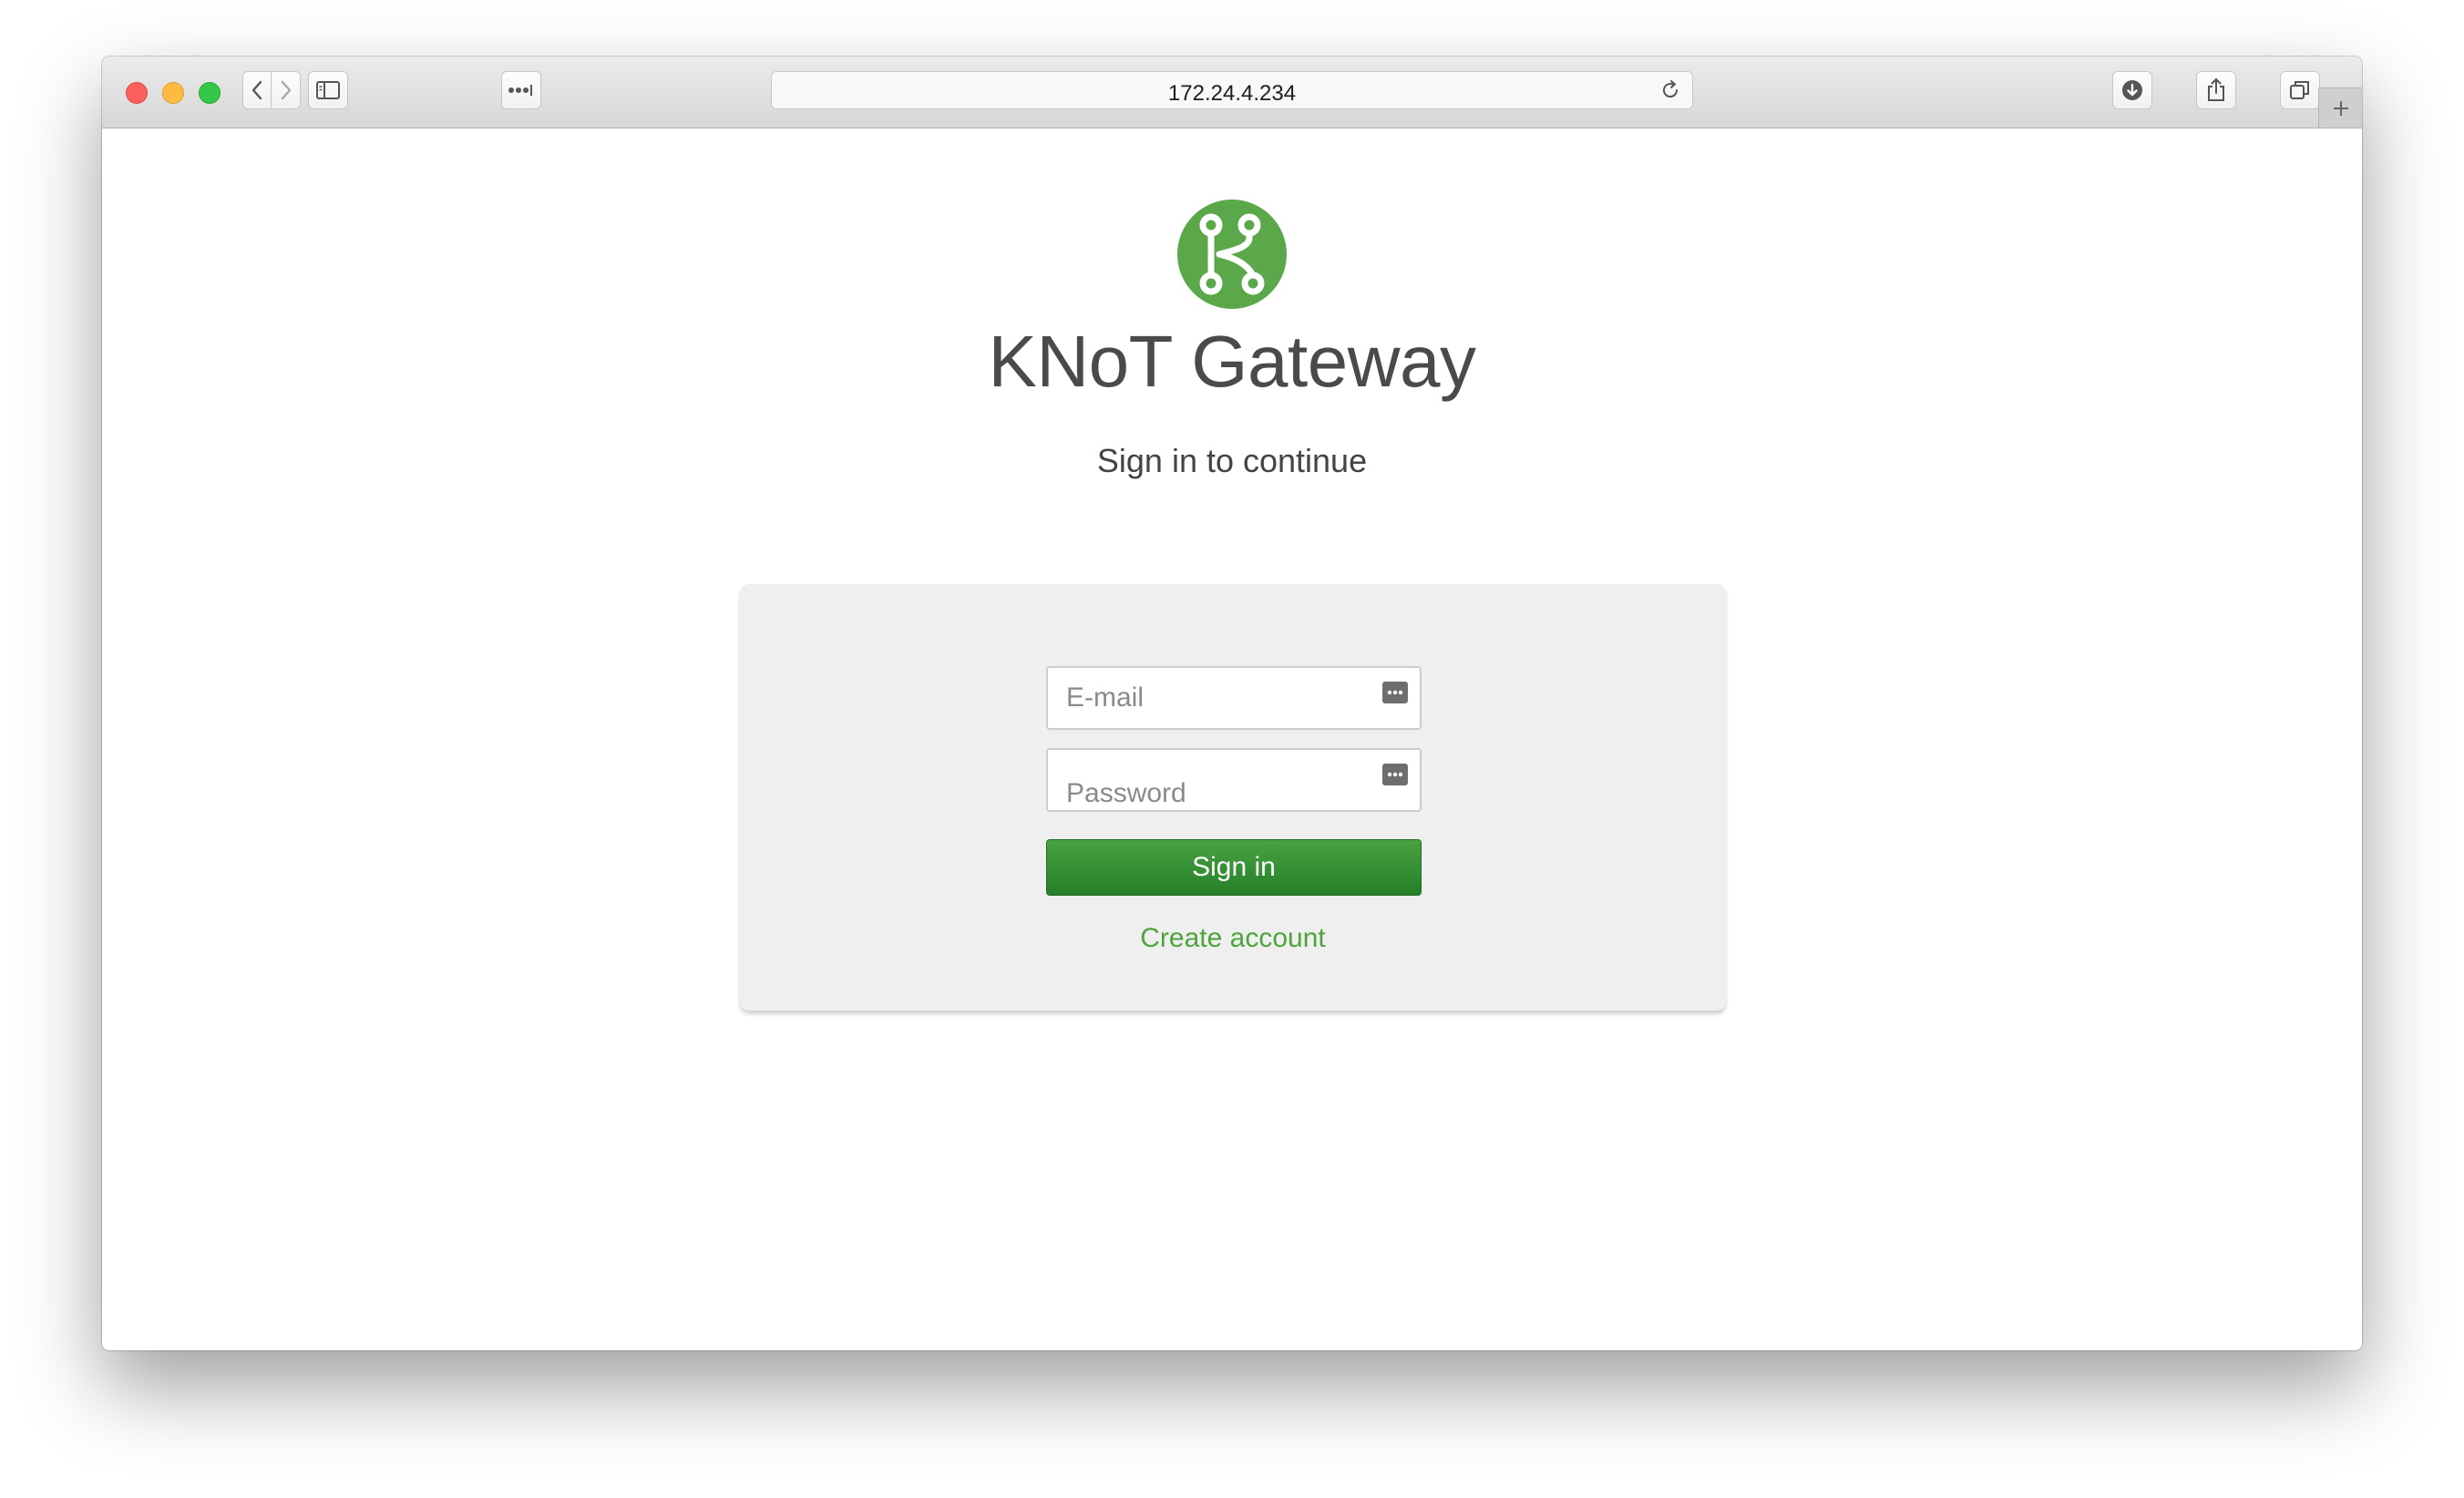 This screenshot has width=2464, height=1498. What do you see at coordinates (1232, 255) in the screenshot?
I see `knot-logo-icon` at bounding box center [1232, 255].